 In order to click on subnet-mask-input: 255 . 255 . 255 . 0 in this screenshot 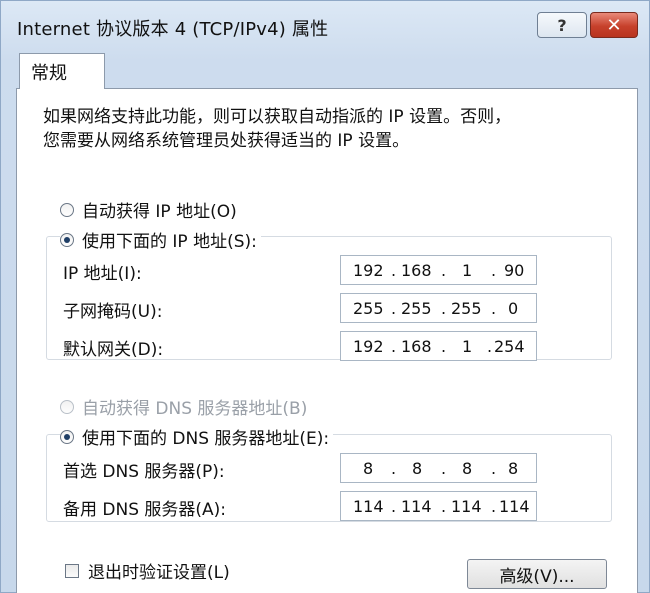, I will do `click(438, 308)`.